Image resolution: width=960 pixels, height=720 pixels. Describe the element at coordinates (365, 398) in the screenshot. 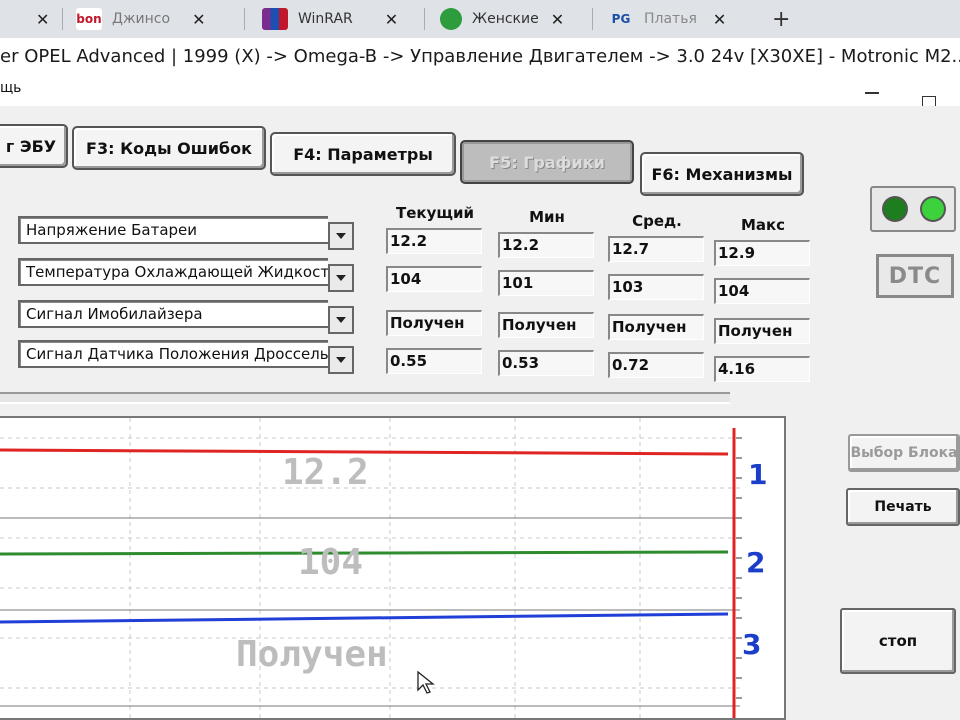

I see `graph-scrollbar` at that location.